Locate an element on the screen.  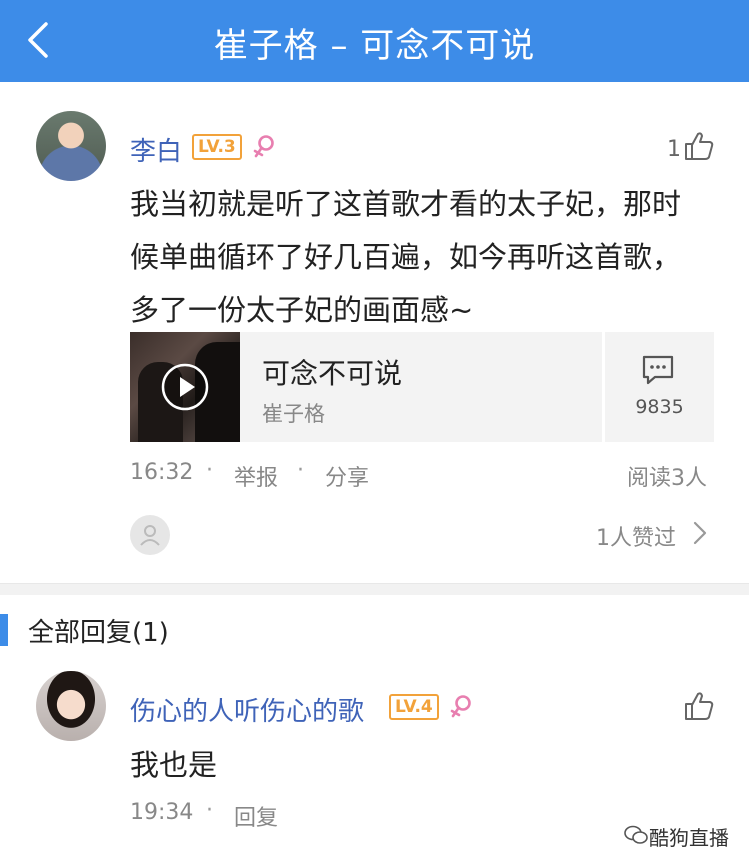
watermark-text: 酷狗直播 is located at coordinates (689, 838).